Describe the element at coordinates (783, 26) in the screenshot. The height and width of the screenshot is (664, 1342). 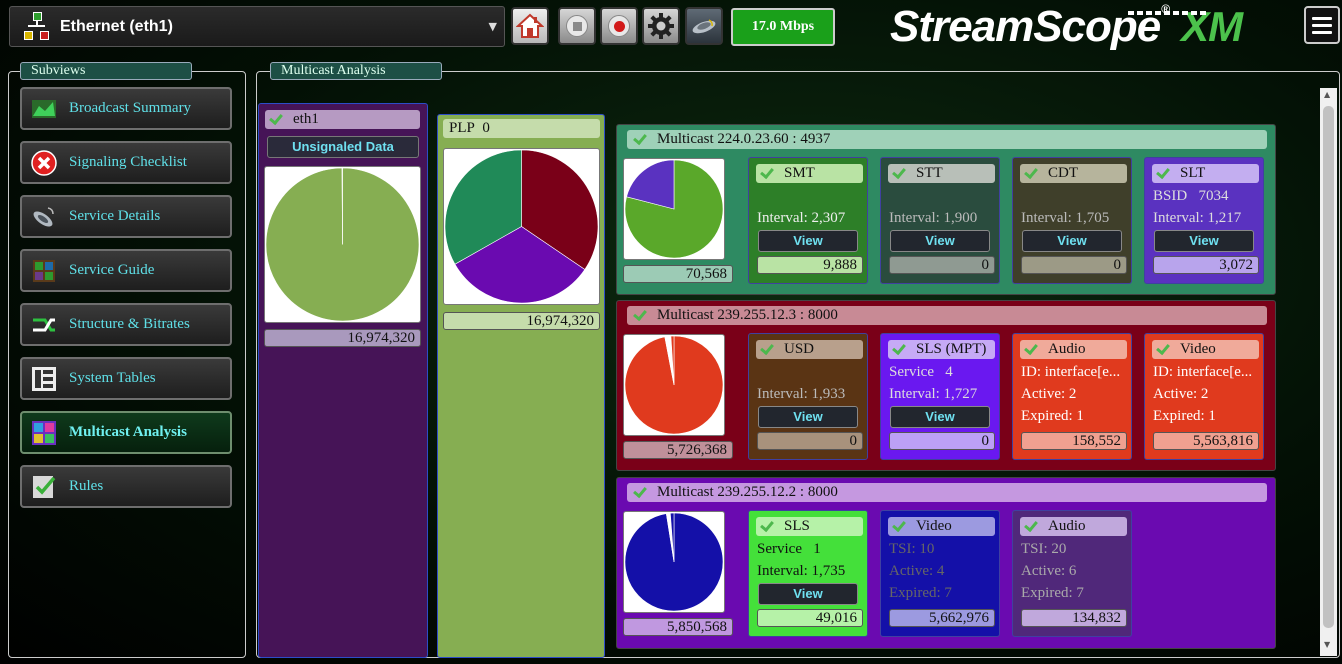
I see `bitrate-value: 17.0 Mbps` at that location.